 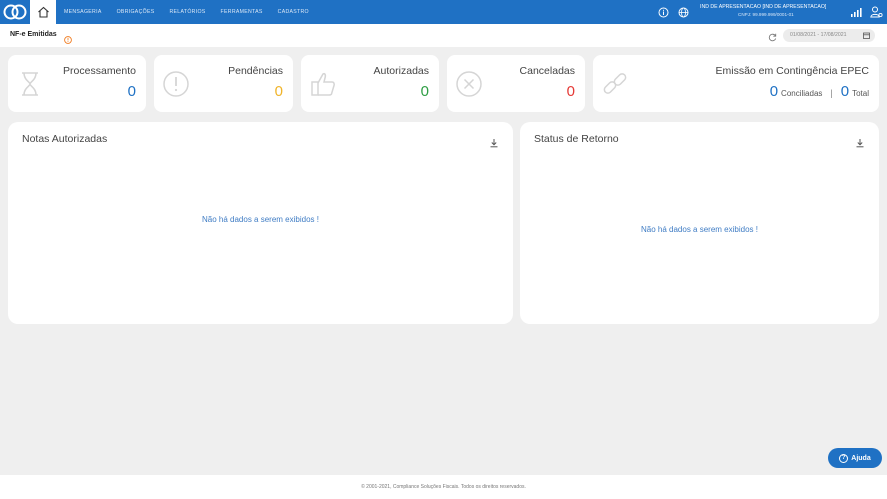 I want to click on menu-relatorios: RELATÓRIOS, so click(x=187, y=12).